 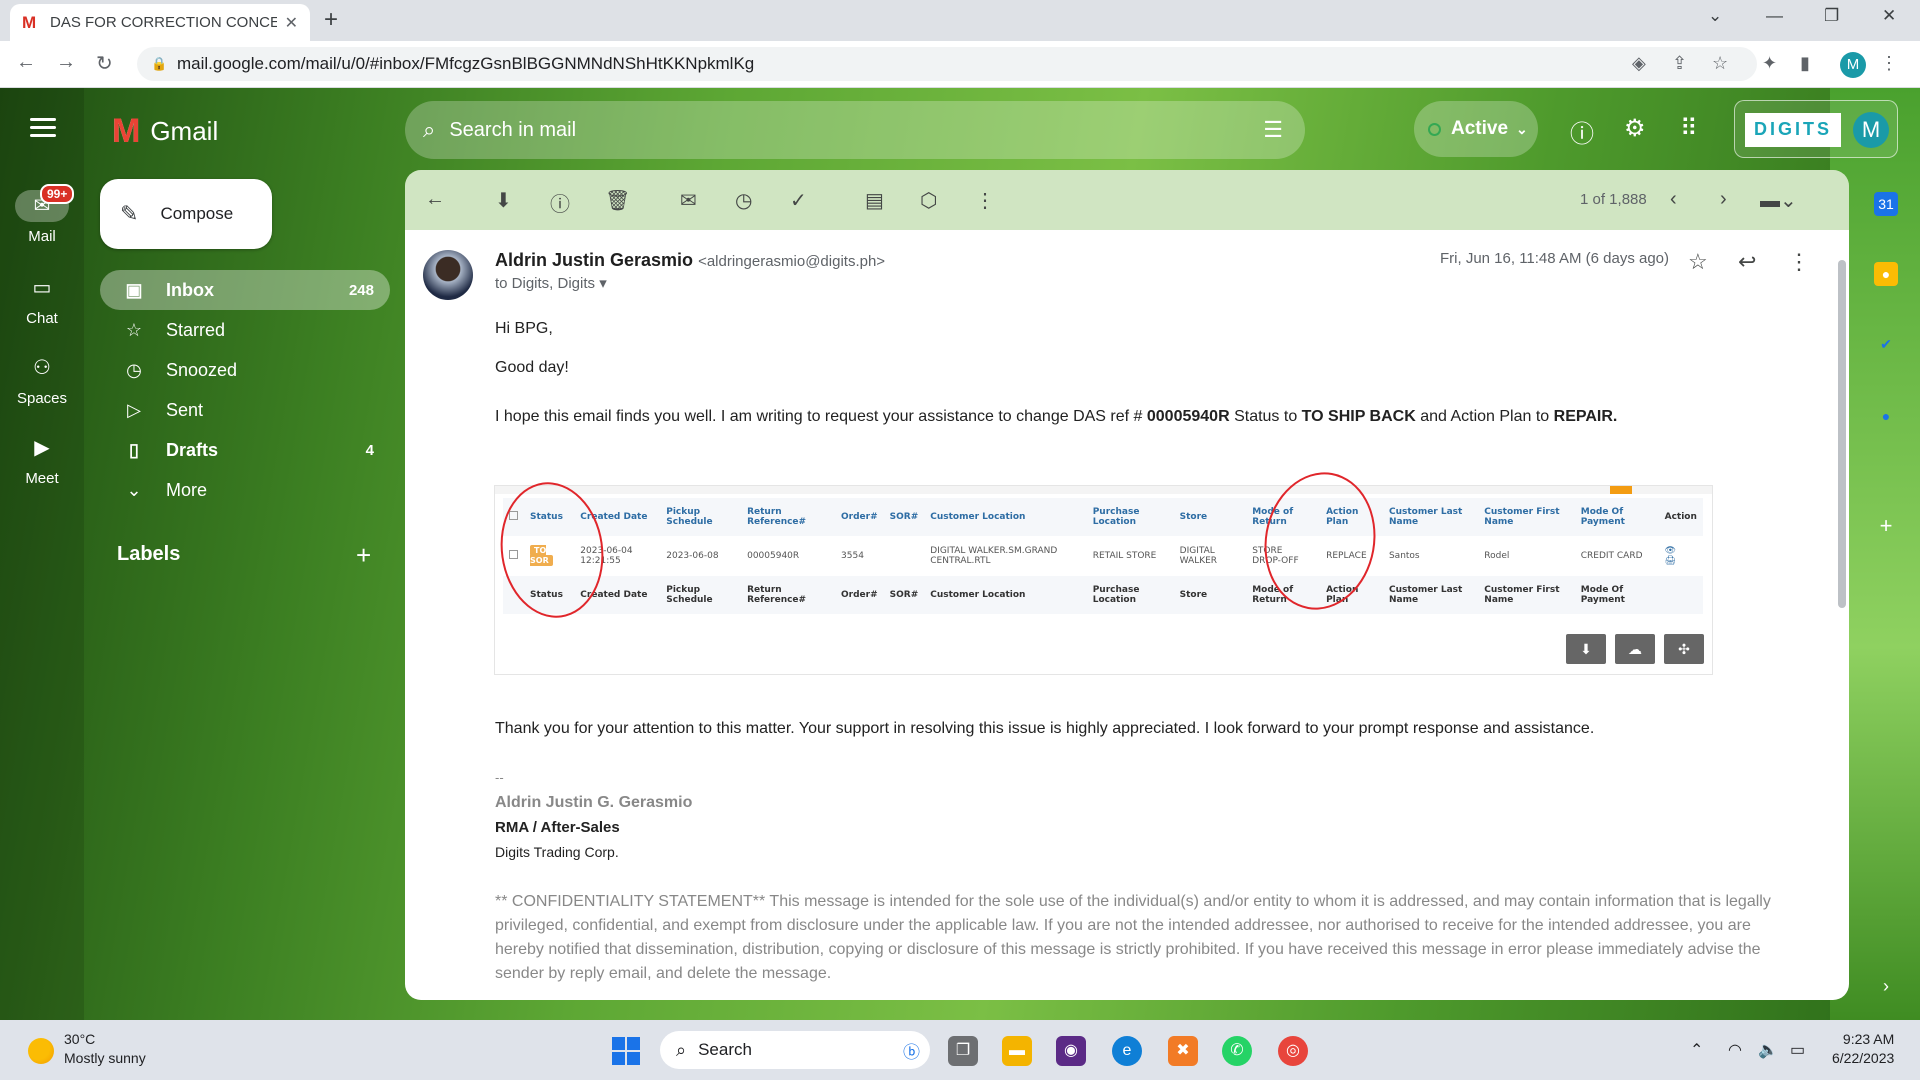 I want to click on more-actions-icon: ⋮, so click(x=985, y=200).